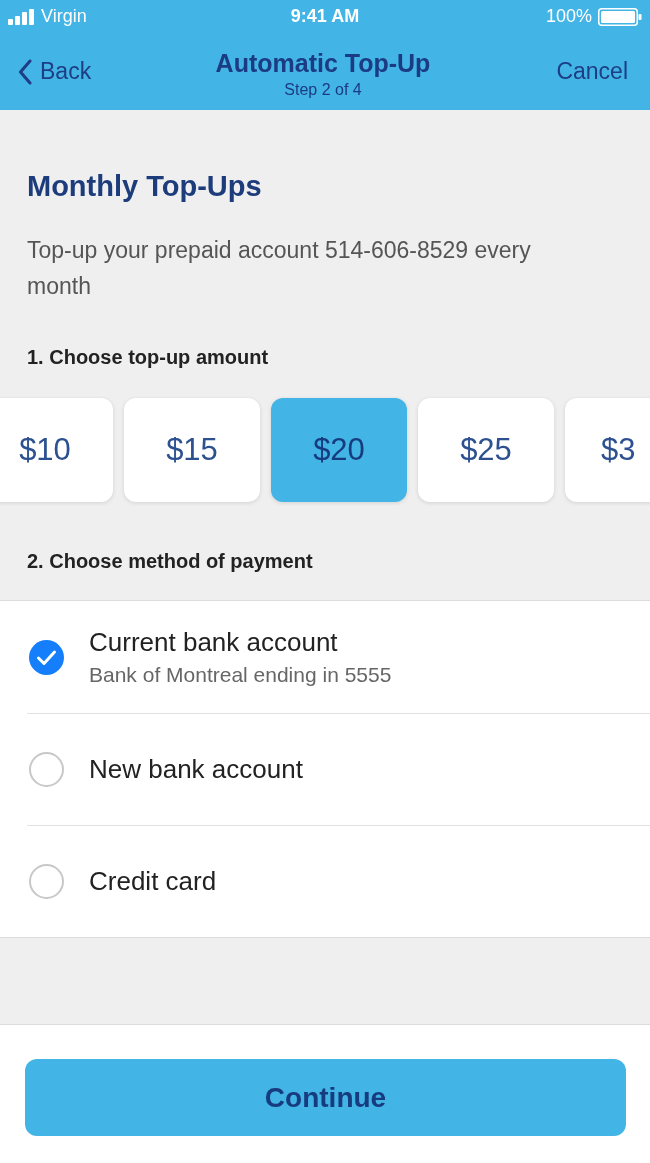 This screenshot has width=650, height=1163. I want to click on back-button: Back, so click(55, 71).